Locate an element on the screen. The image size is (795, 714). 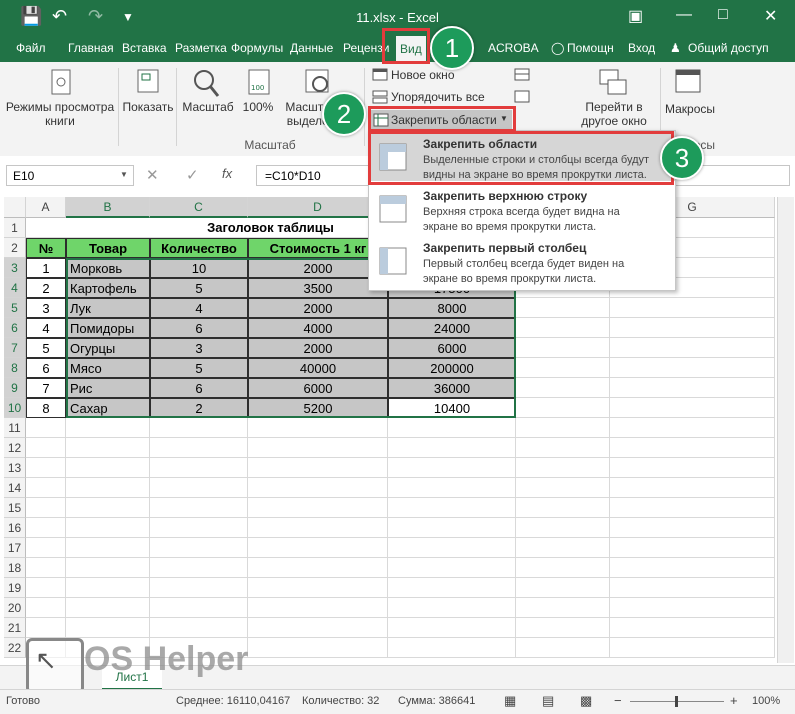
tab-tell-me: Помощн is located at coordinates (590, 48).